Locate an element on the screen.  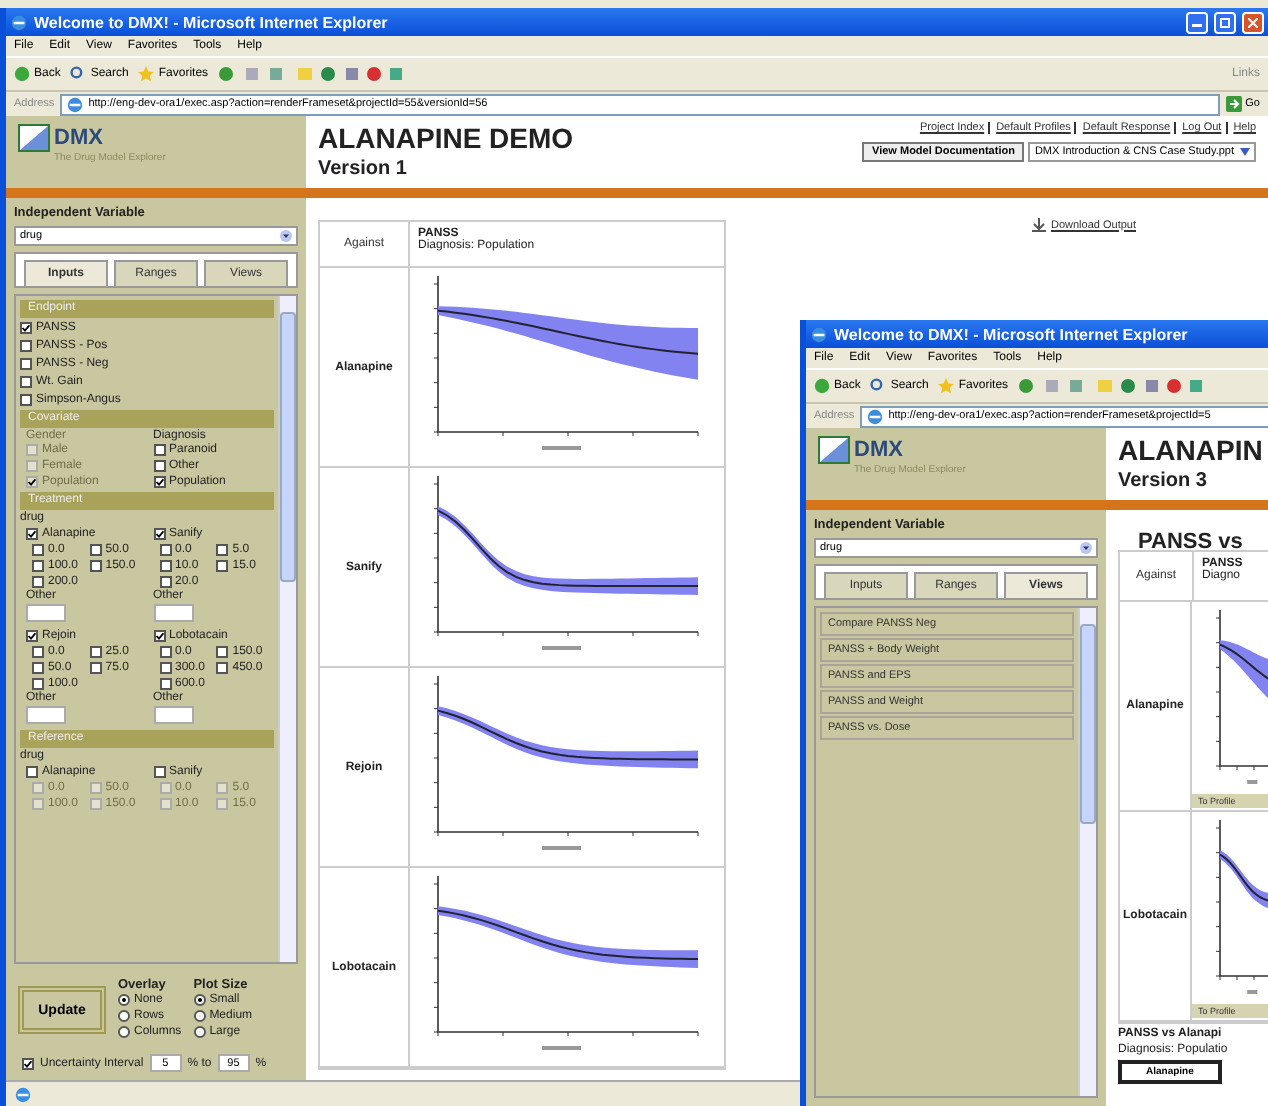
version-label: Version 1 is located at coordinates (363, 169).